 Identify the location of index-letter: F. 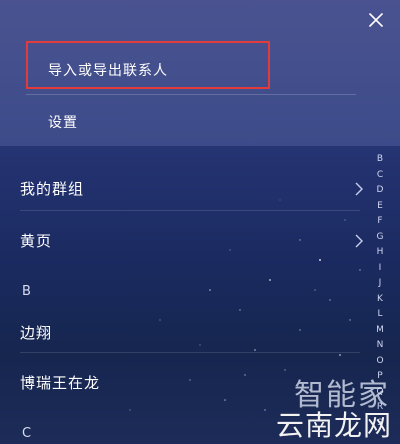
(379, 222).